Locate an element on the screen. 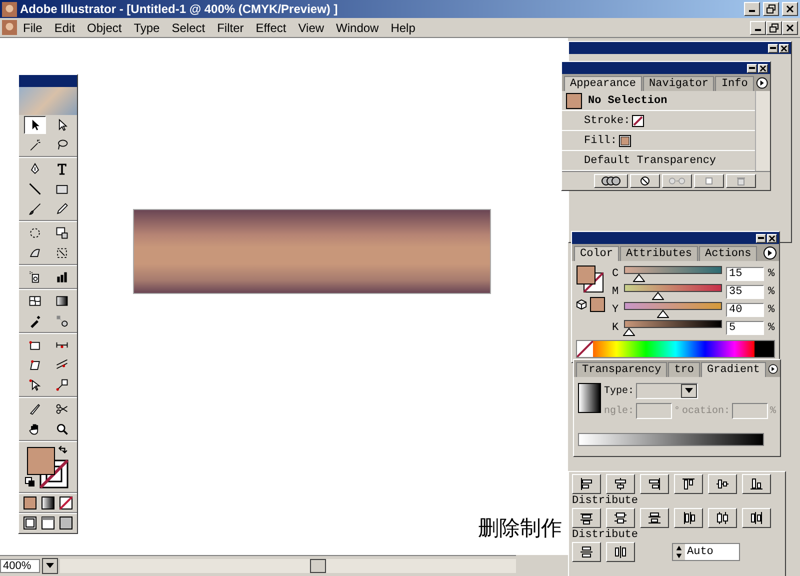 This screenshot has width=800, height=576. duplicate-button is located at coordinates (709, 181).